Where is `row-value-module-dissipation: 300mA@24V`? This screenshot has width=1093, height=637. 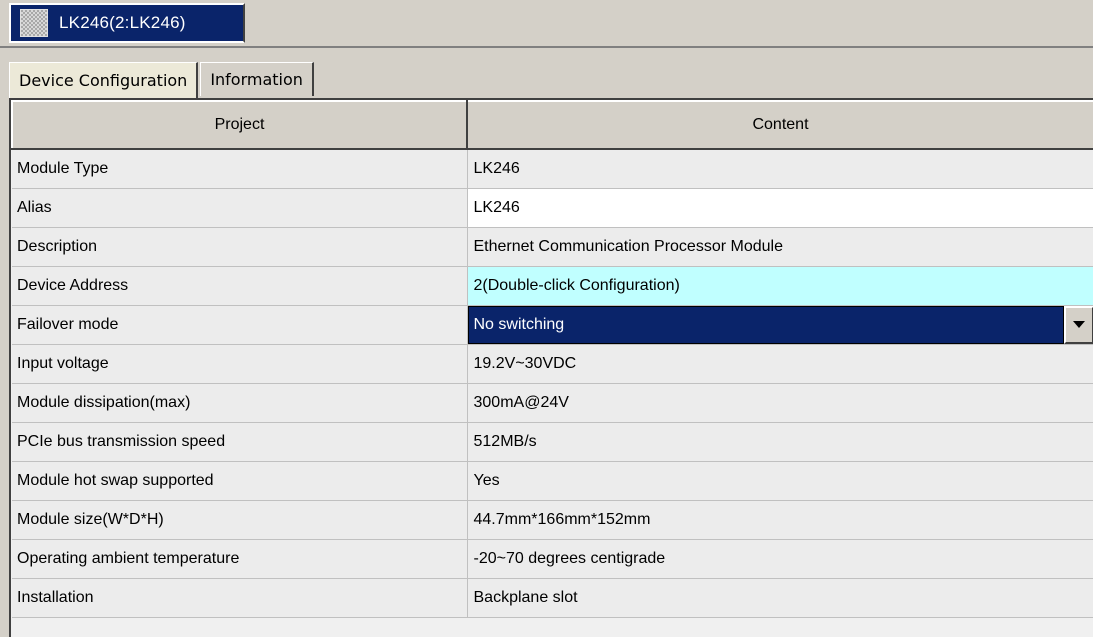
row-value-module-dissipation: 300mA@24V is located at coordinates (780, 403).